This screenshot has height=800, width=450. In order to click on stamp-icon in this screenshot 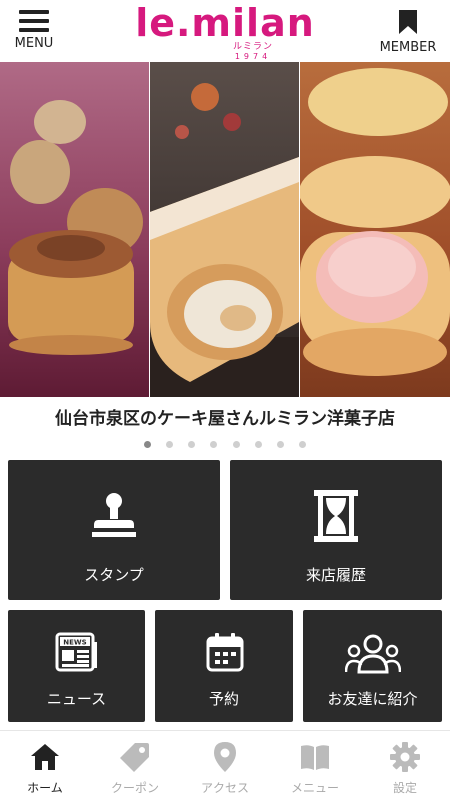, I will do `click(114, 515)`.